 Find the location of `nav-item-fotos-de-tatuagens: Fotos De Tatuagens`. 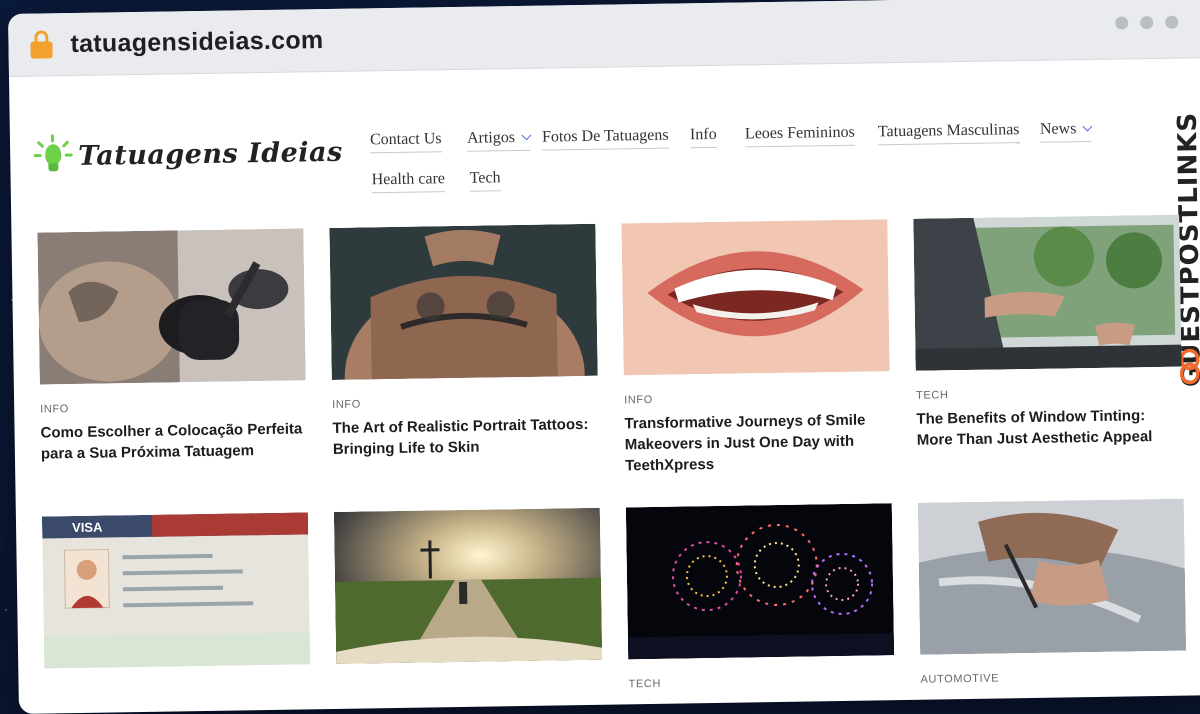

nav-item-fotos-de-tatuagens: Fotos De Tatuagens is located at coordinates (605, 138).